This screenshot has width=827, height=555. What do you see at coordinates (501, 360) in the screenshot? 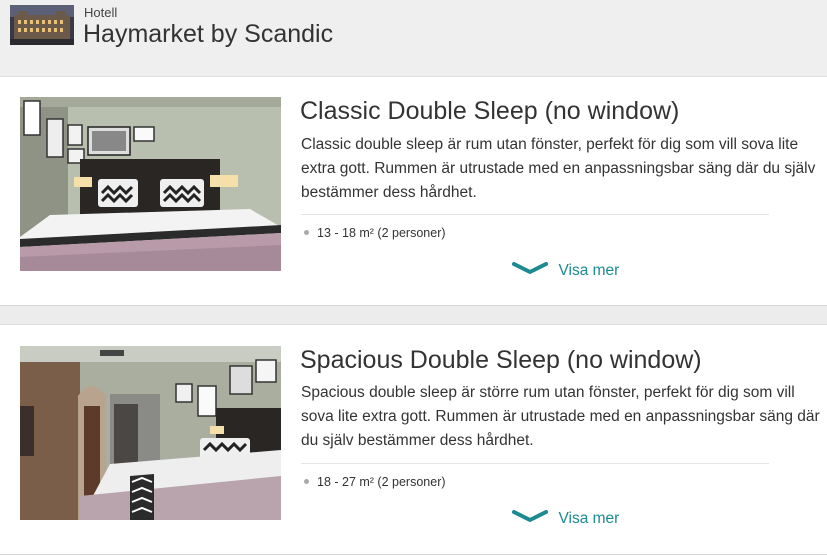
I see `room-title: Spacious Double Sleep (no window)` at bounding box center [501, 360].